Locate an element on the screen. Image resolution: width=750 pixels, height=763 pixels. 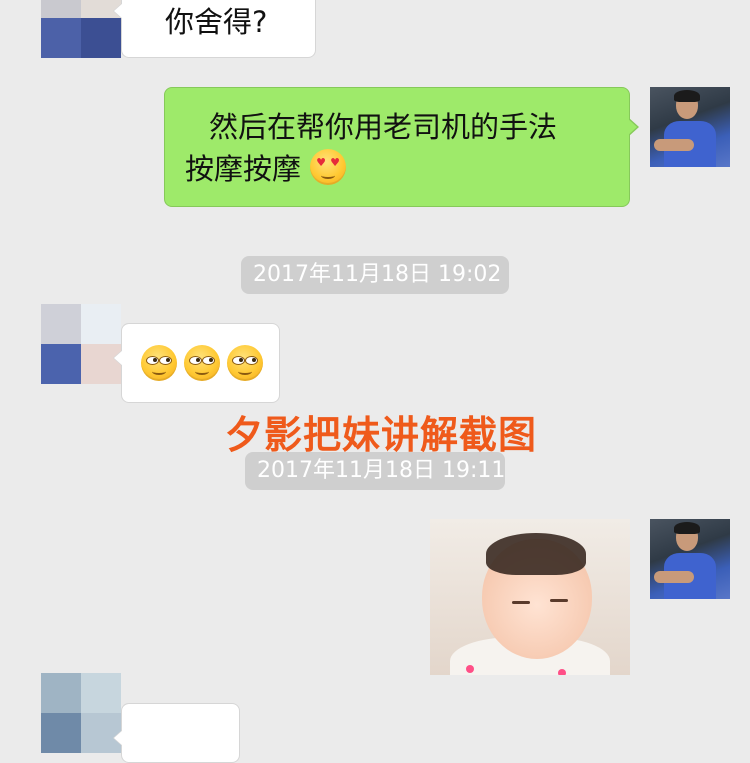
overlay-title: 夕影把妹讲解截图 is located at coordinates (381, 435).